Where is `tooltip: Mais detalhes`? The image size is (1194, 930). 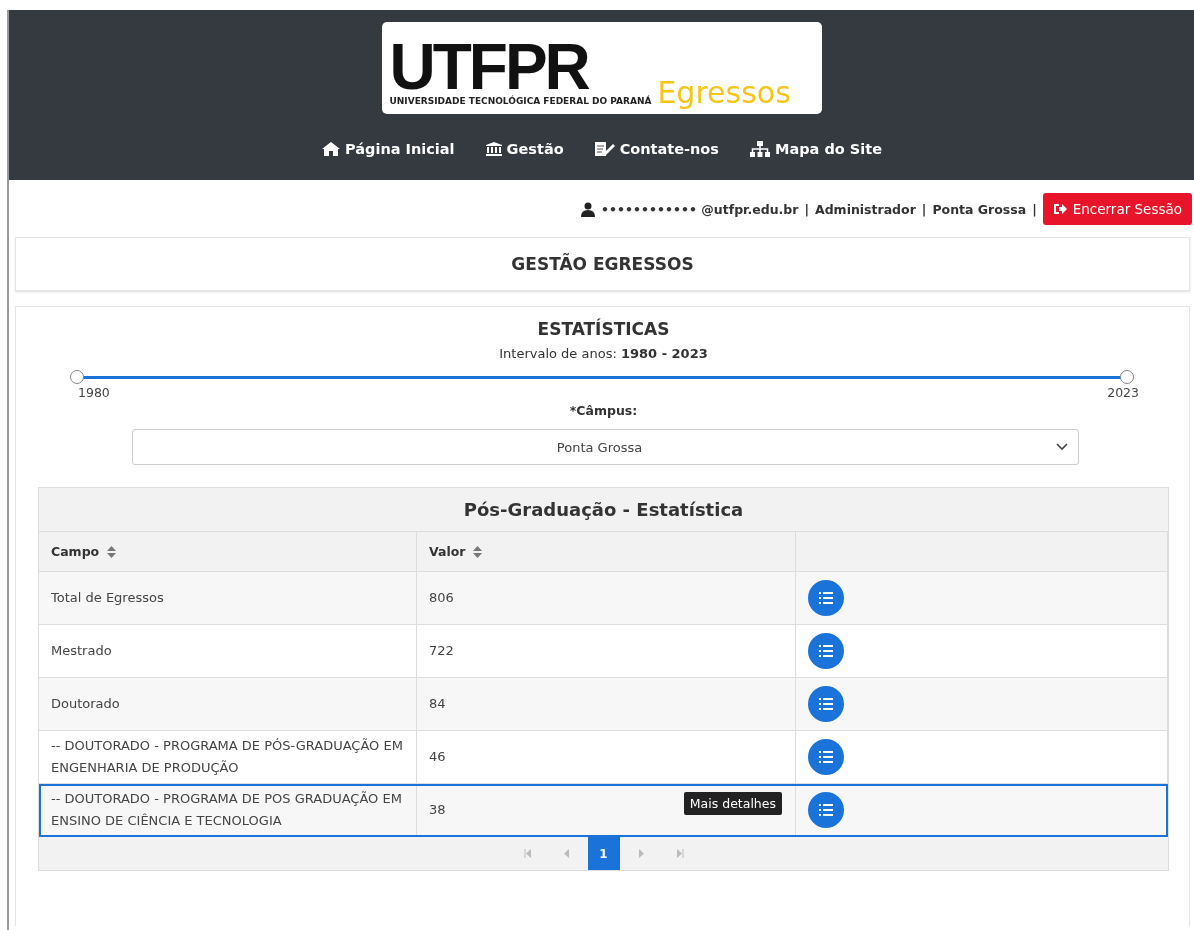
tooltip: Mais detalhes is located at coordinates (732, 803).